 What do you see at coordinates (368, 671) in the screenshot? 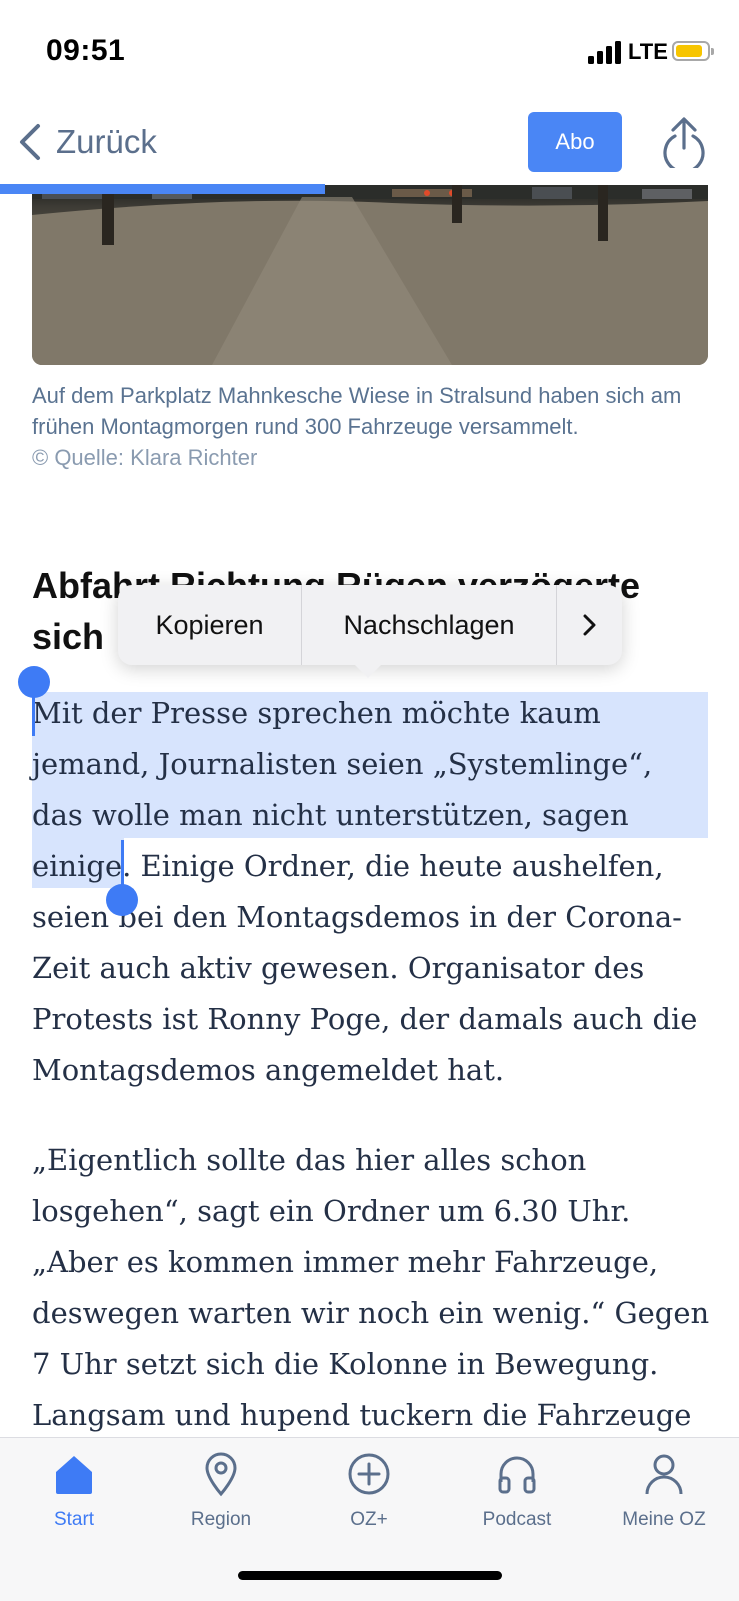
I see `context-menu-pointer` at bounding box center [368, 671].